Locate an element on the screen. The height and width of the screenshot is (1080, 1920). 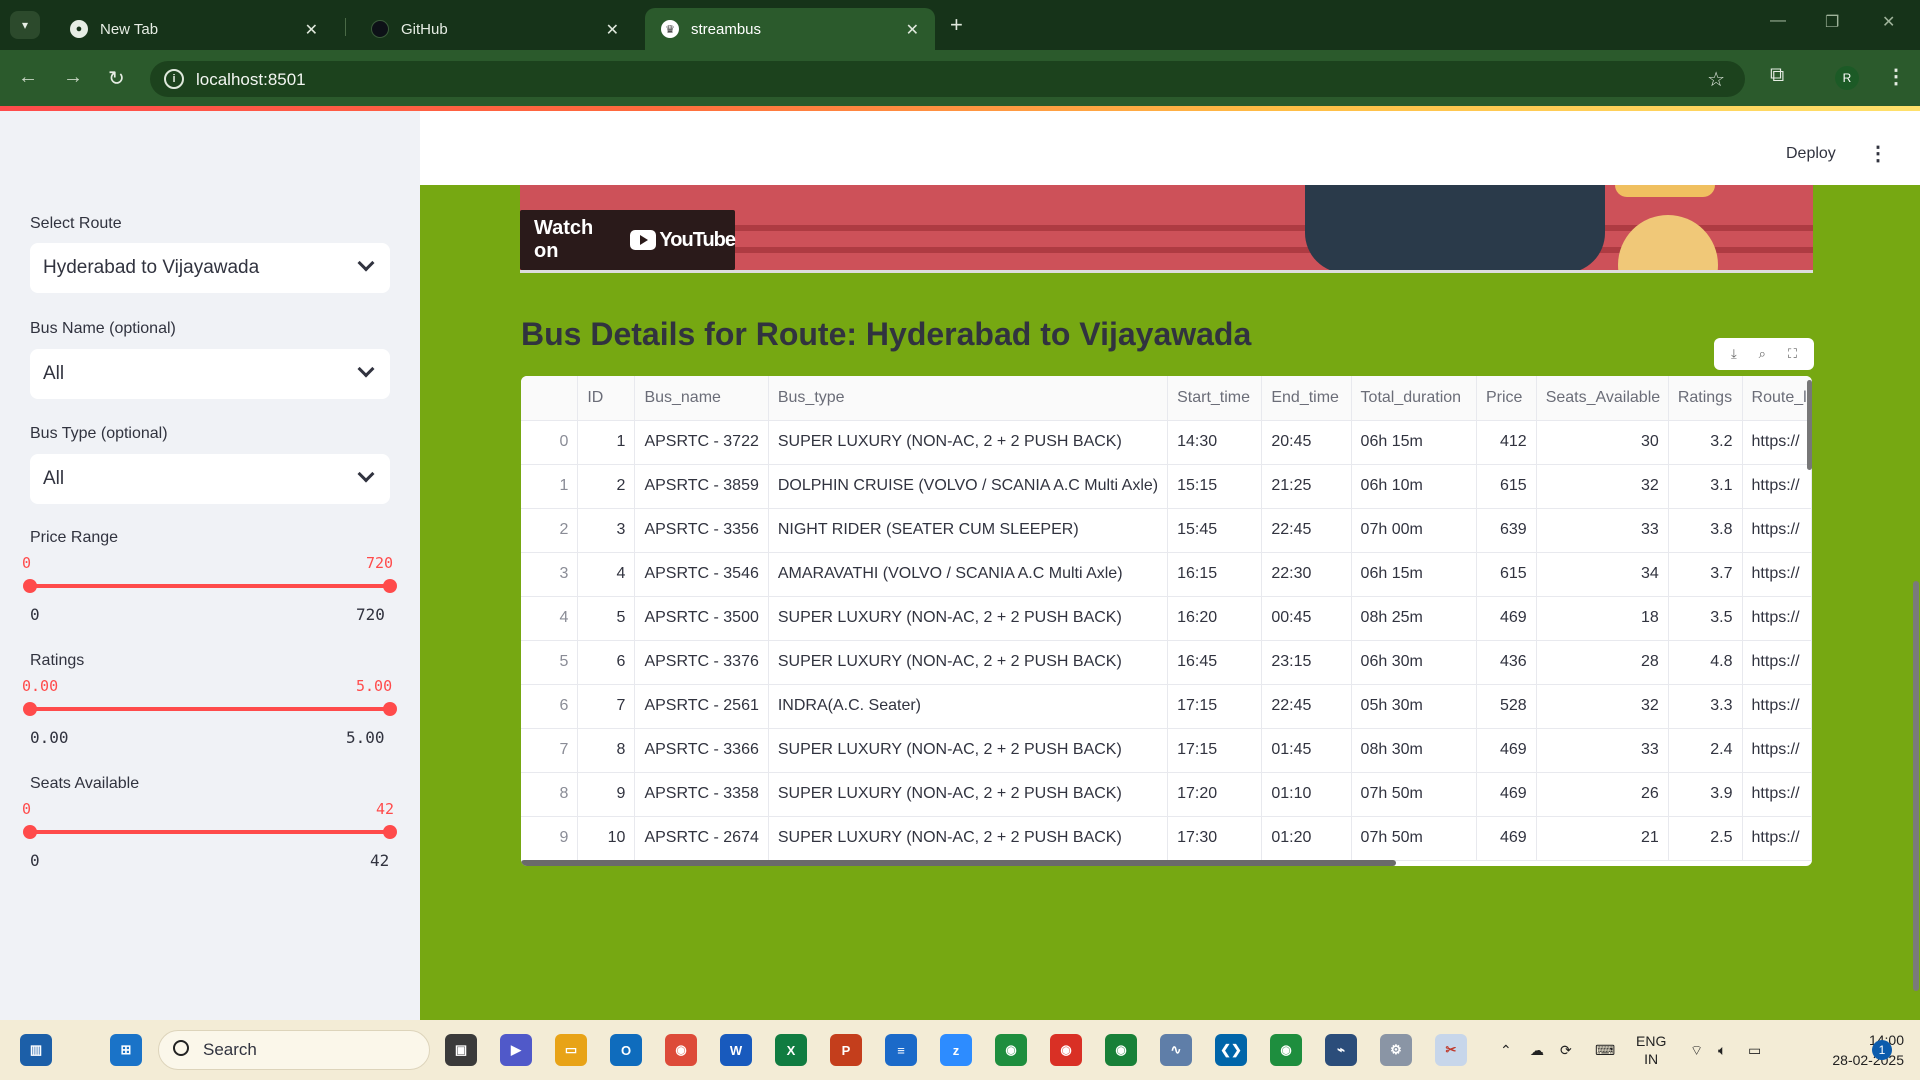
column-header-price: Price is located at coordinates (1506, 398).